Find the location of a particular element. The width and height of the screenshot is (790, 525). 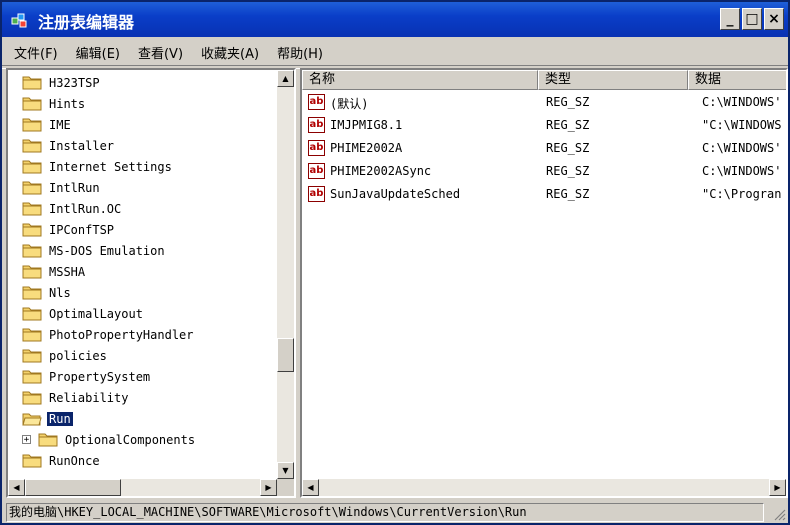

maximize-icon: □ is located at coordinates (752, 19).